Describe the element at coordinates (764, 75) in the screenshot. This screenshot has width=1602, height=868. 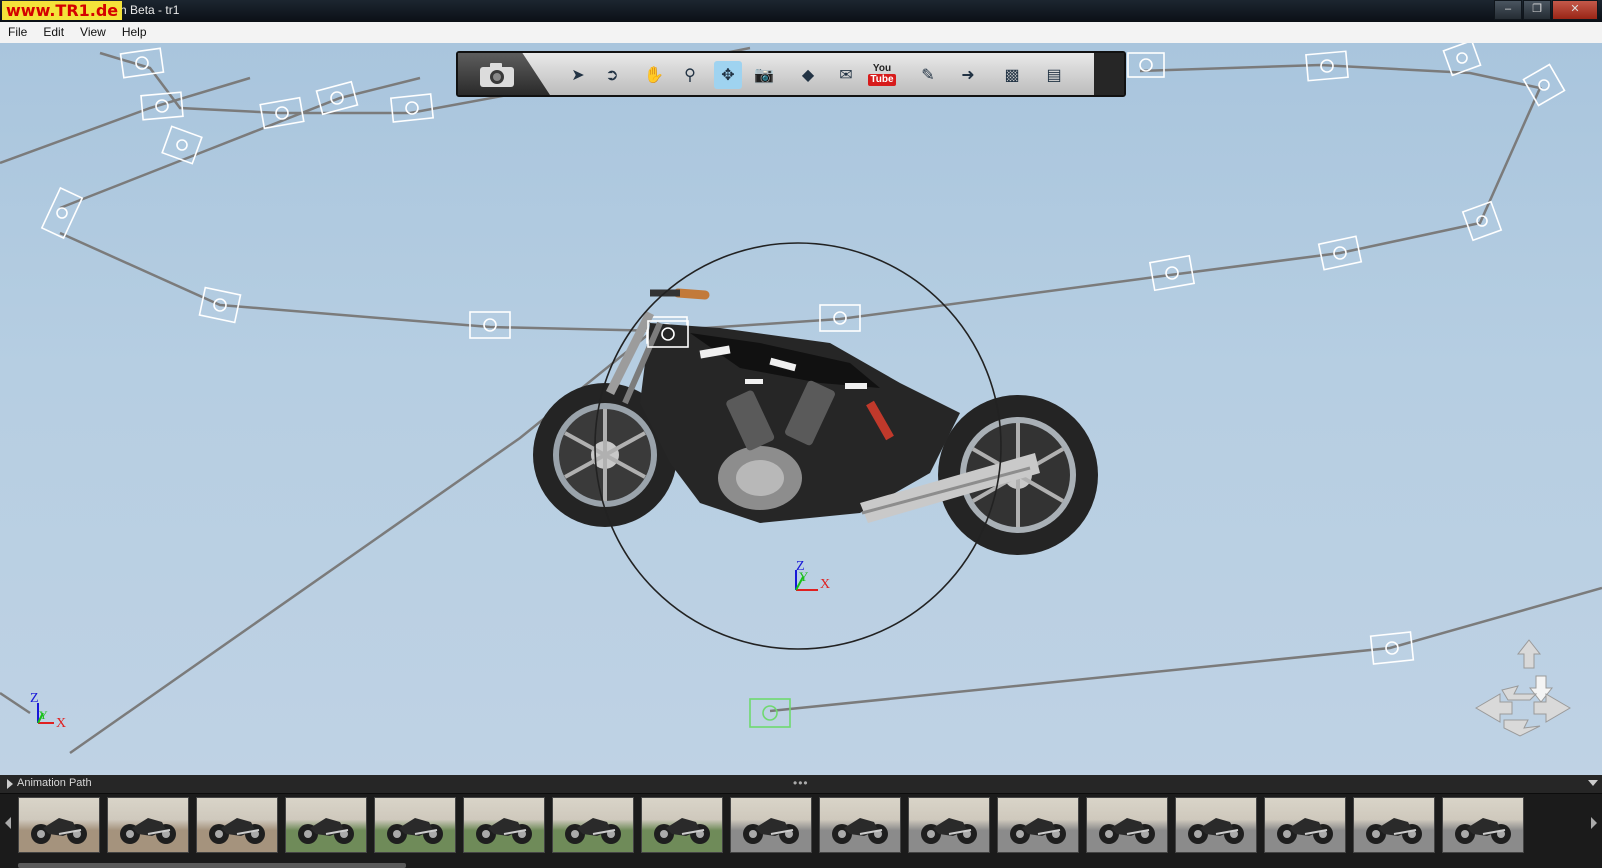
I see `camera-lock-icon: 📷` at that location.